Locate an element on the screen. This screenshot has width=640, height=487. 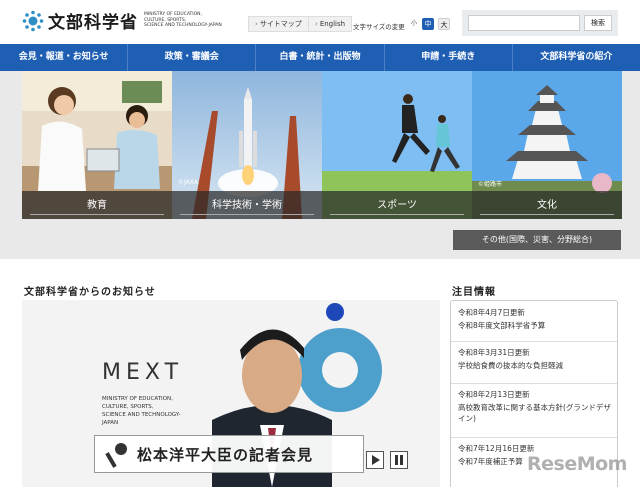
notice-item: 令和8年4月7日更新 令和8年度文部科学省予算 is located at coordinates (536, 319).